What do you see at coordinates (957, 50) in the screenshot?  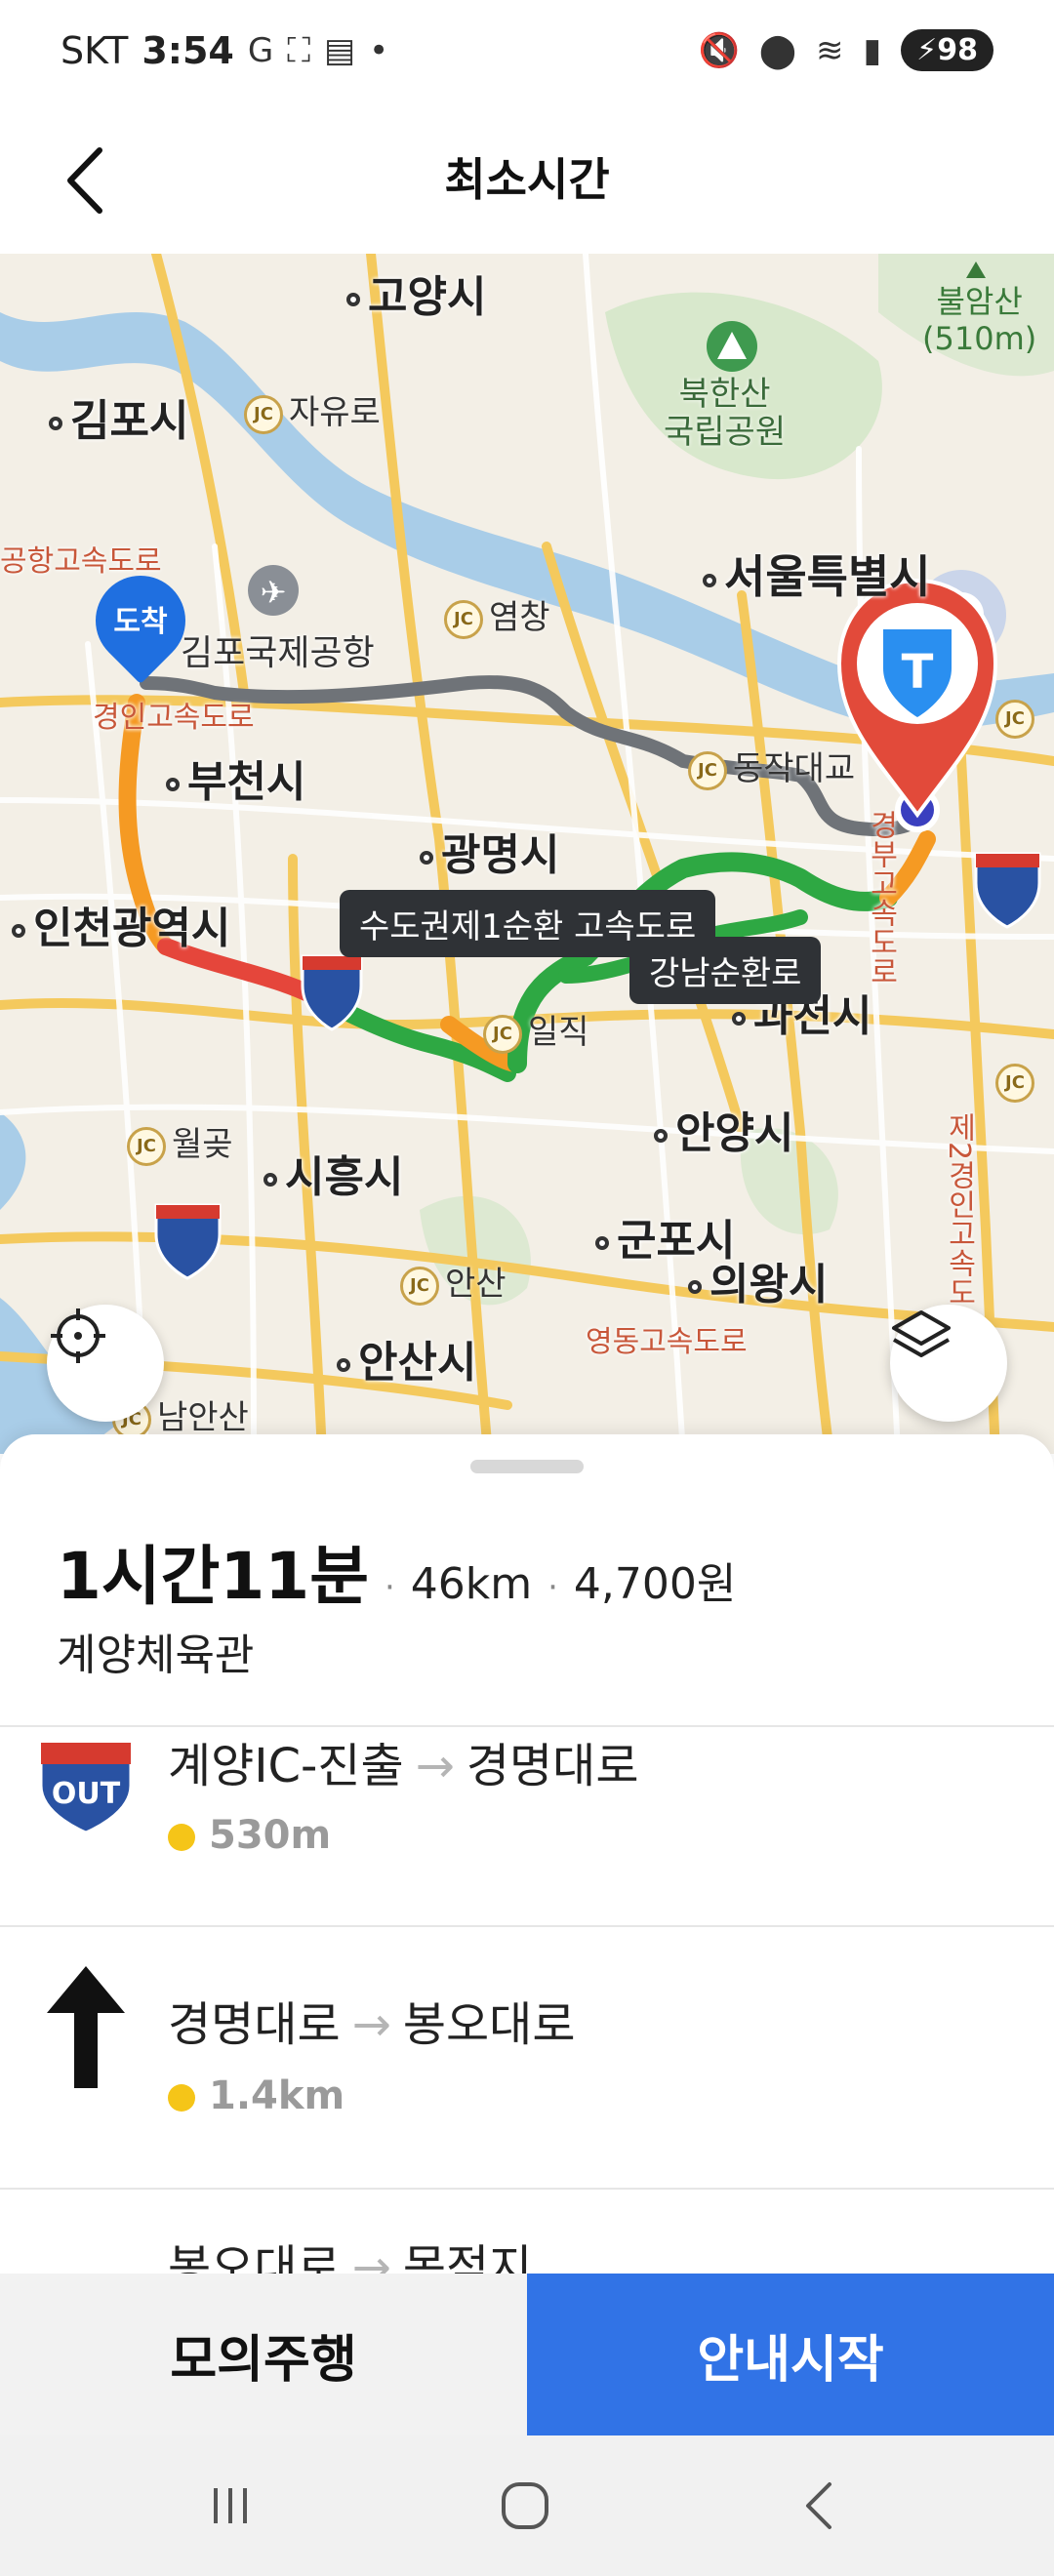 I see `battery-level: 98` at bounding box center [957, 50].